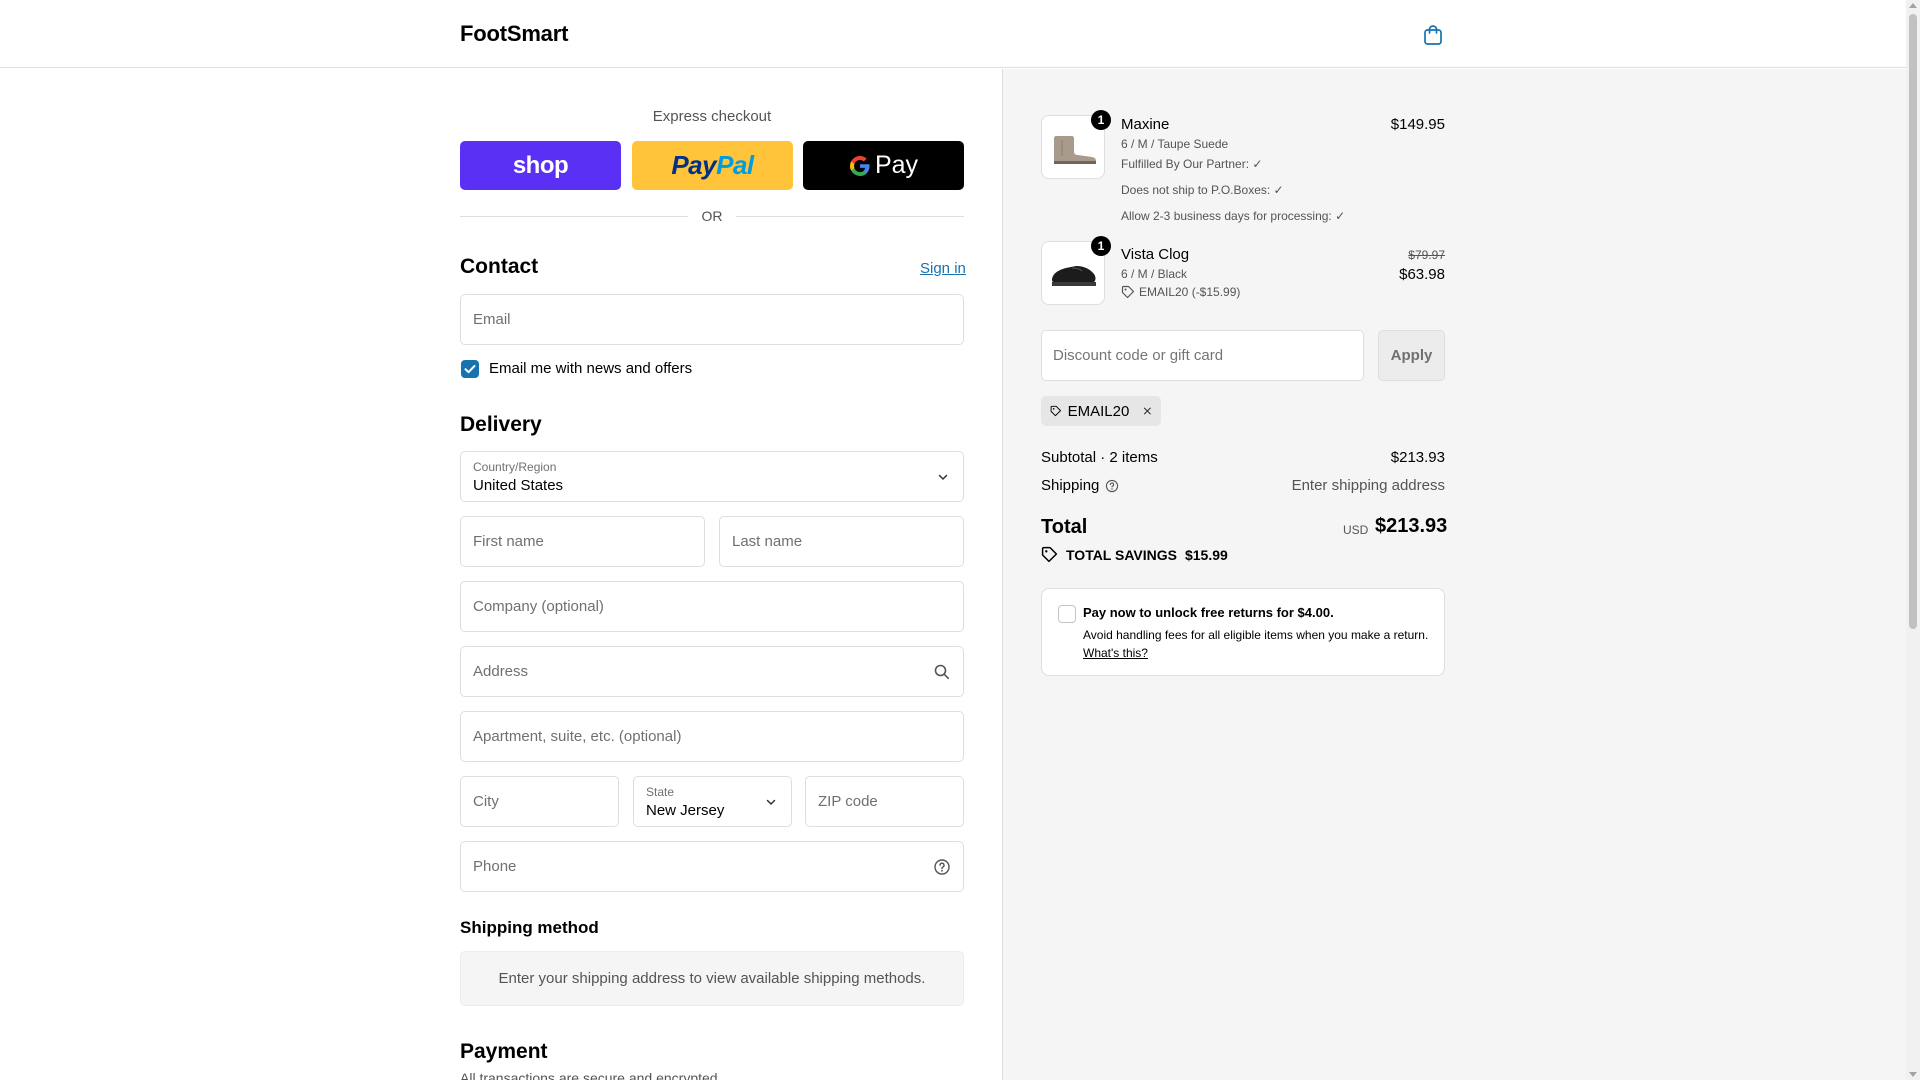 This screenshot has width=1920, height=1080. Describe the element at coordinates (1422, 274) in the screenshot. I see `item-price: $63.98` at that location.